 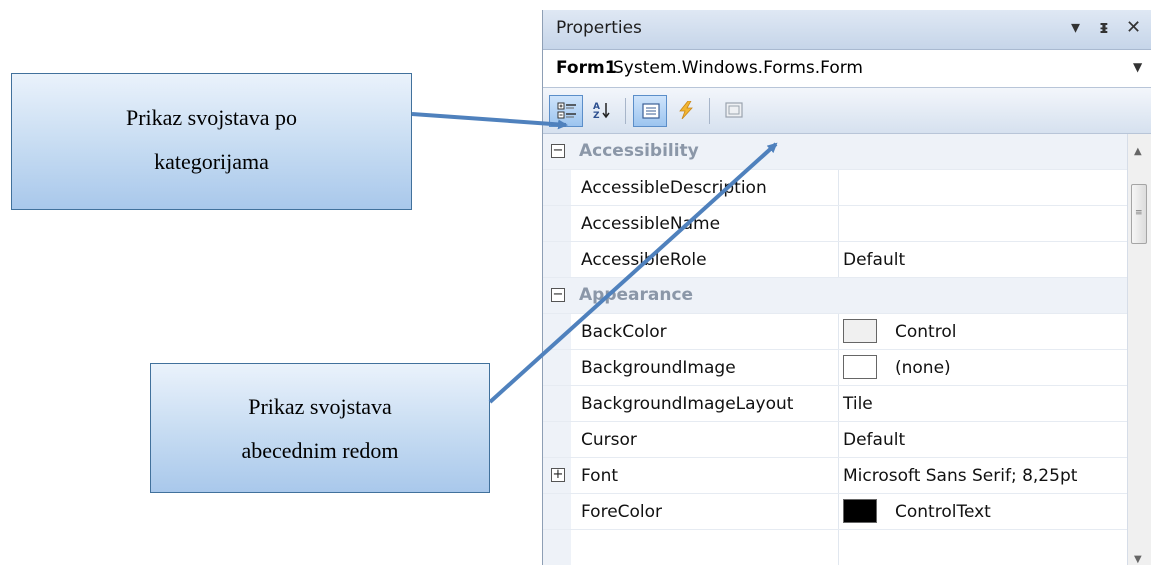 I want to click on property-row: BackgroundImage (none), so click(x=835, y=368).